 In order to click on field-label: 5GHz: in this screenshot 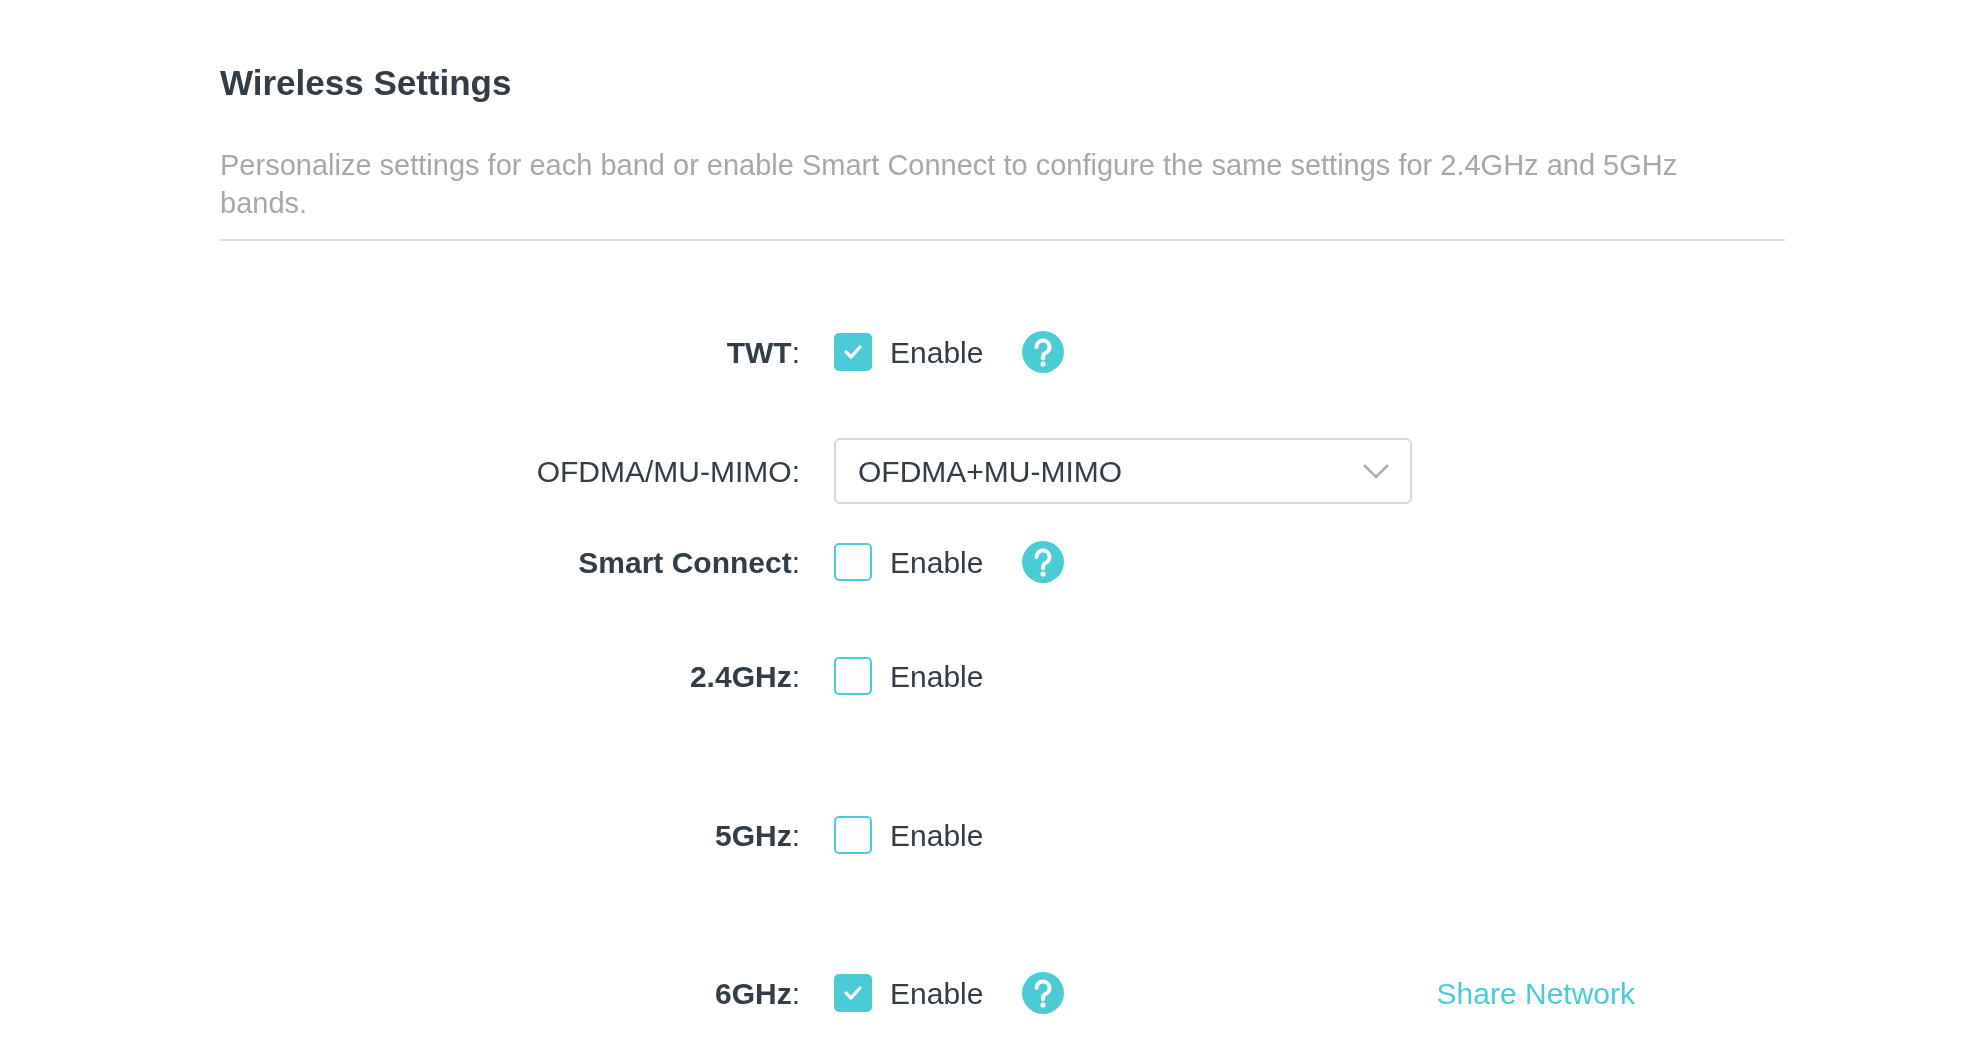, I will do `click(756, 835)`.